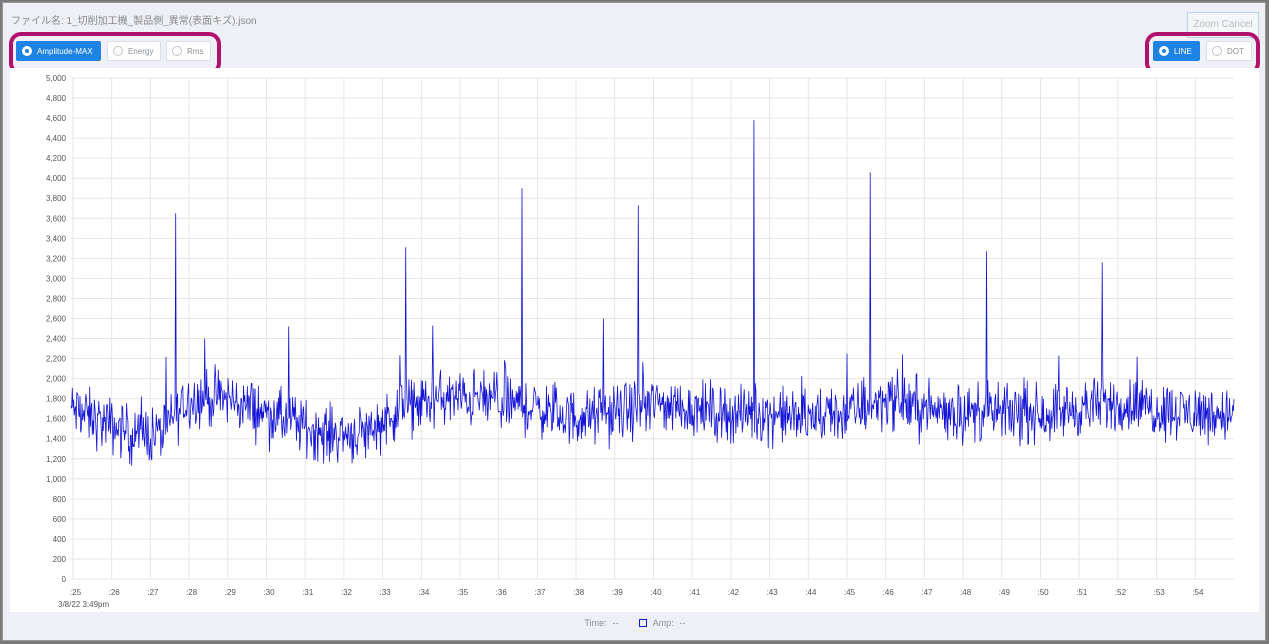 Image resolution: width=1269 pixels, height=644 pixels. Describe the element at coordinates (65, 51) in the screenshot. I see `radio-label: Amplitude-MAX` at that location.